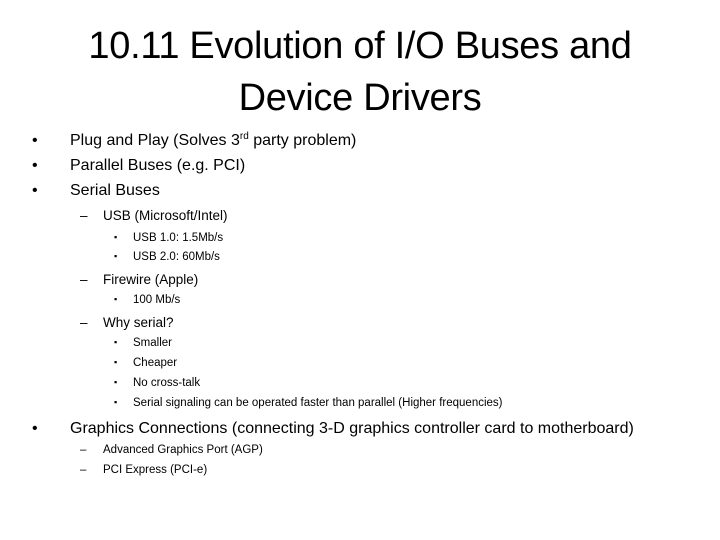 The height and width of the screenshot is (540, 720). Describe the element at coordinates (360, 98) in the screenshot. I see `title-line-2: Device Drivers` at that location.